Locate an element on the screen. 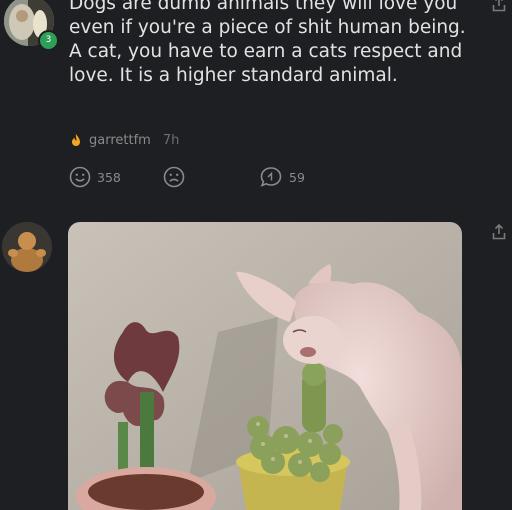  flame-icon is located at coordinates (76, 140).